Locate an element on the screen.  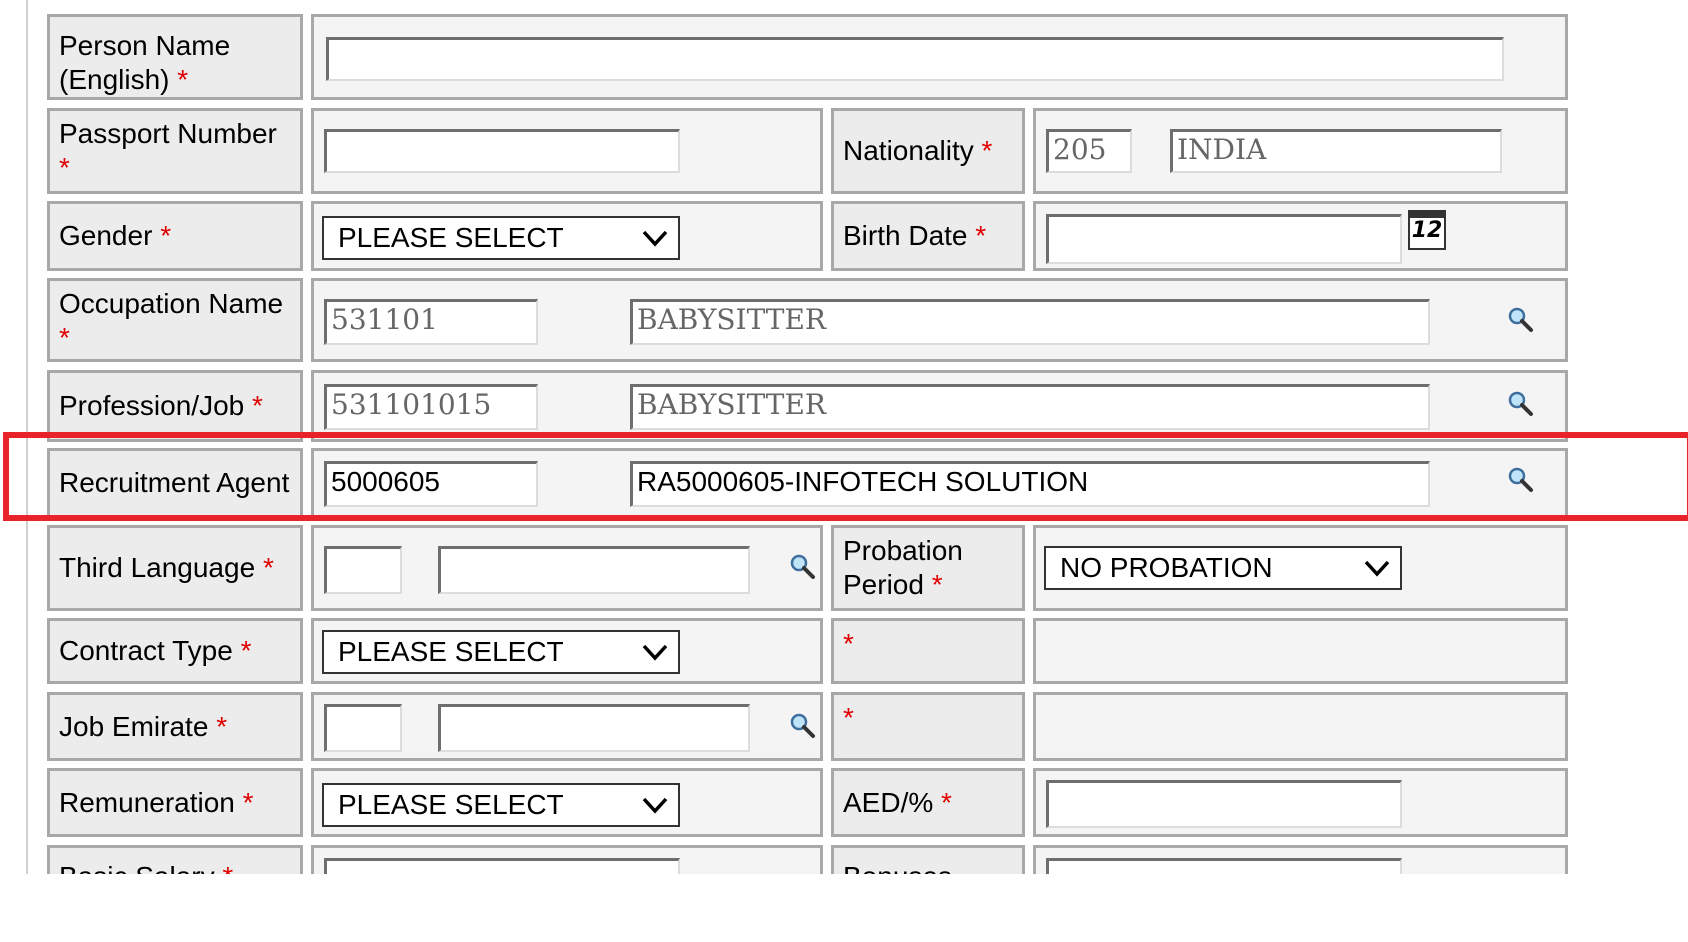
nationality-cell: 205 INDIA is located at coordinates (1300, 151).